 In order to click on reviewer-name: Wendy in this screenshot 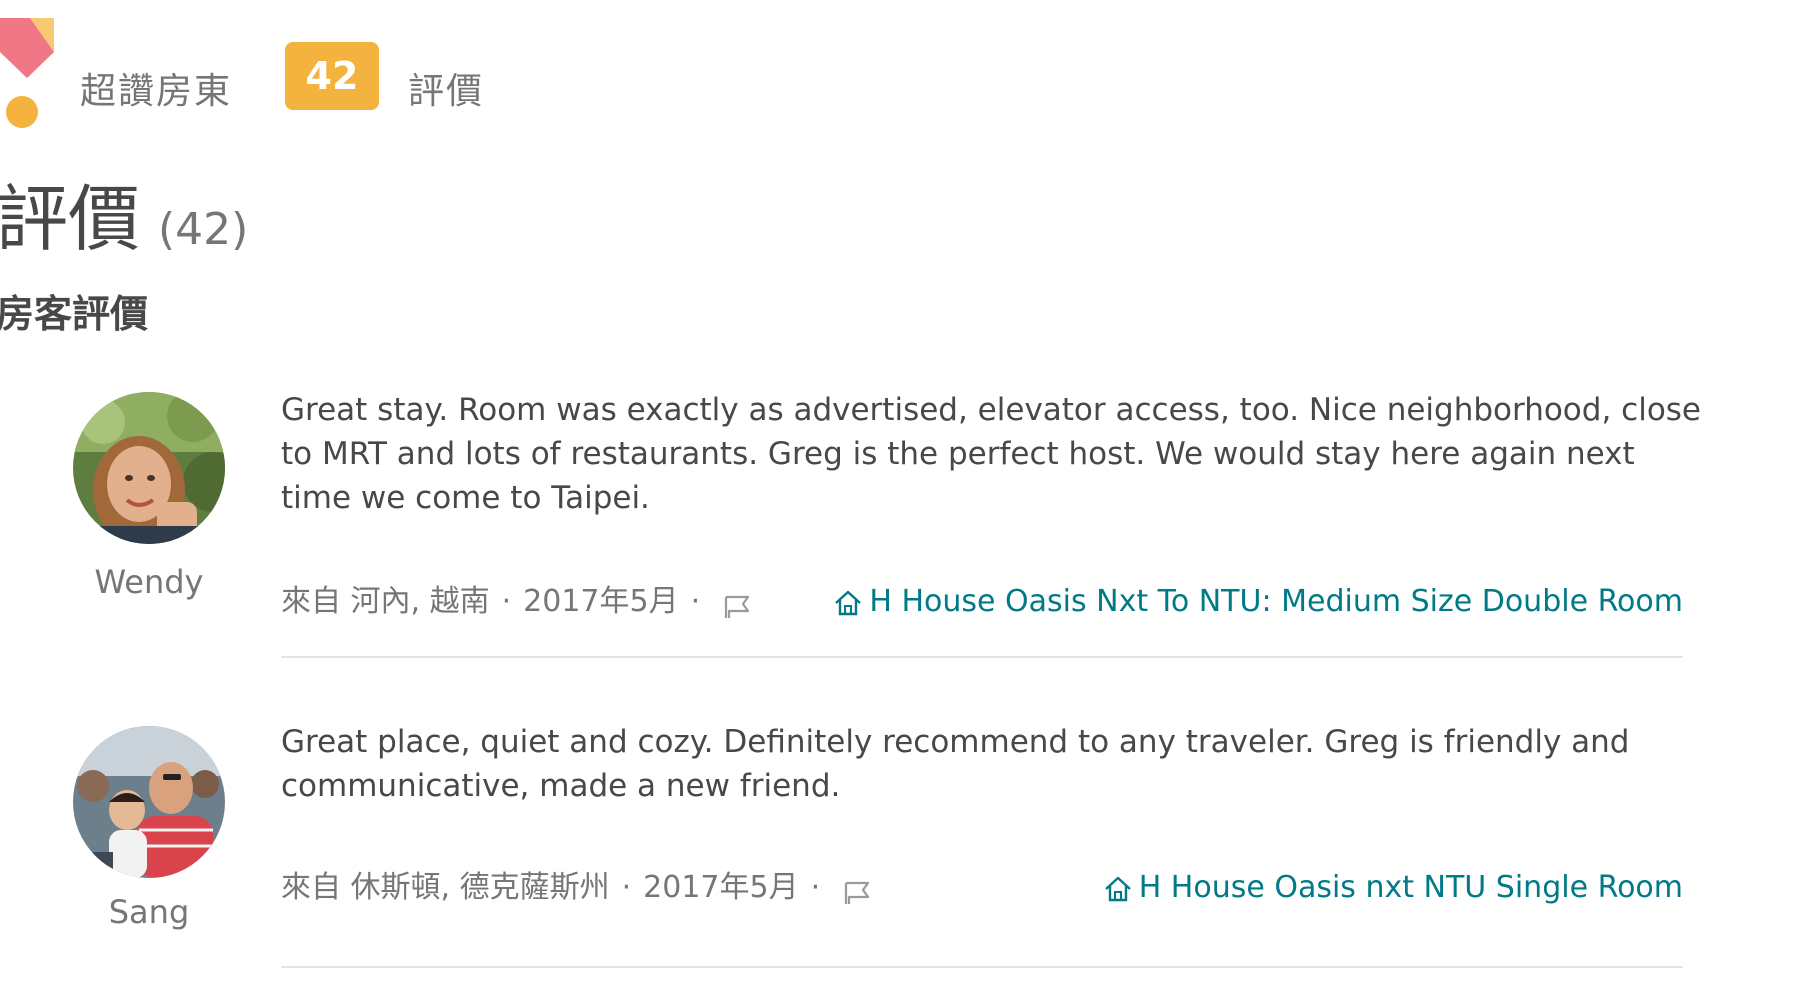, I will do `click(149, 582)`.